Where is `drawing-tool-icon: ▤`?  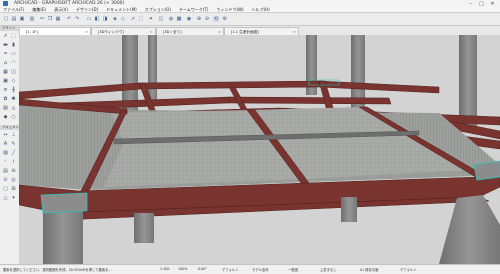 drawing-tool-icon: ▤ is located at coordinates (5, 171).